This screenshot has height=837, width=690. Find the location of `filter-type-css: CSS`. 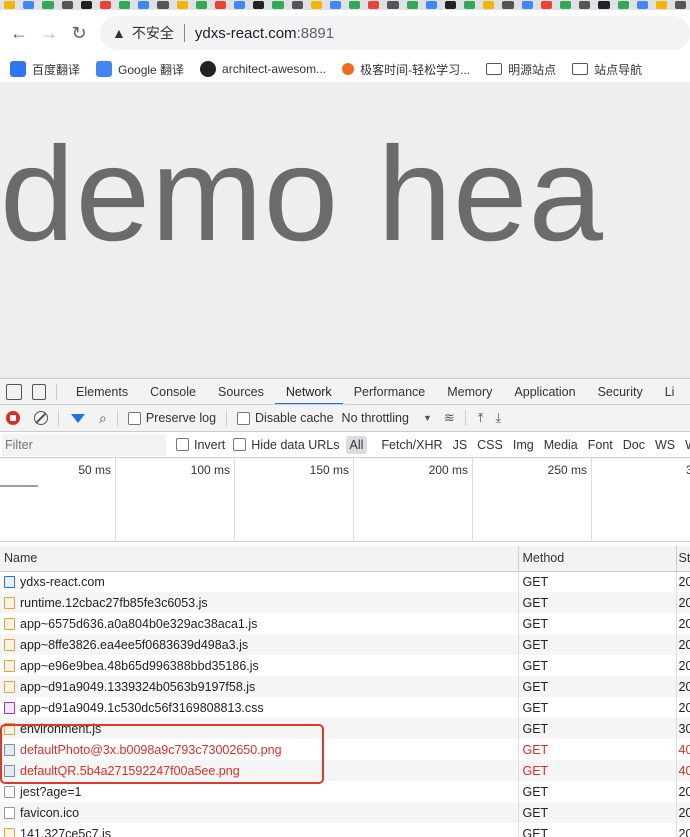

filter-type-css: CSS is located at coordinates (490, 445).